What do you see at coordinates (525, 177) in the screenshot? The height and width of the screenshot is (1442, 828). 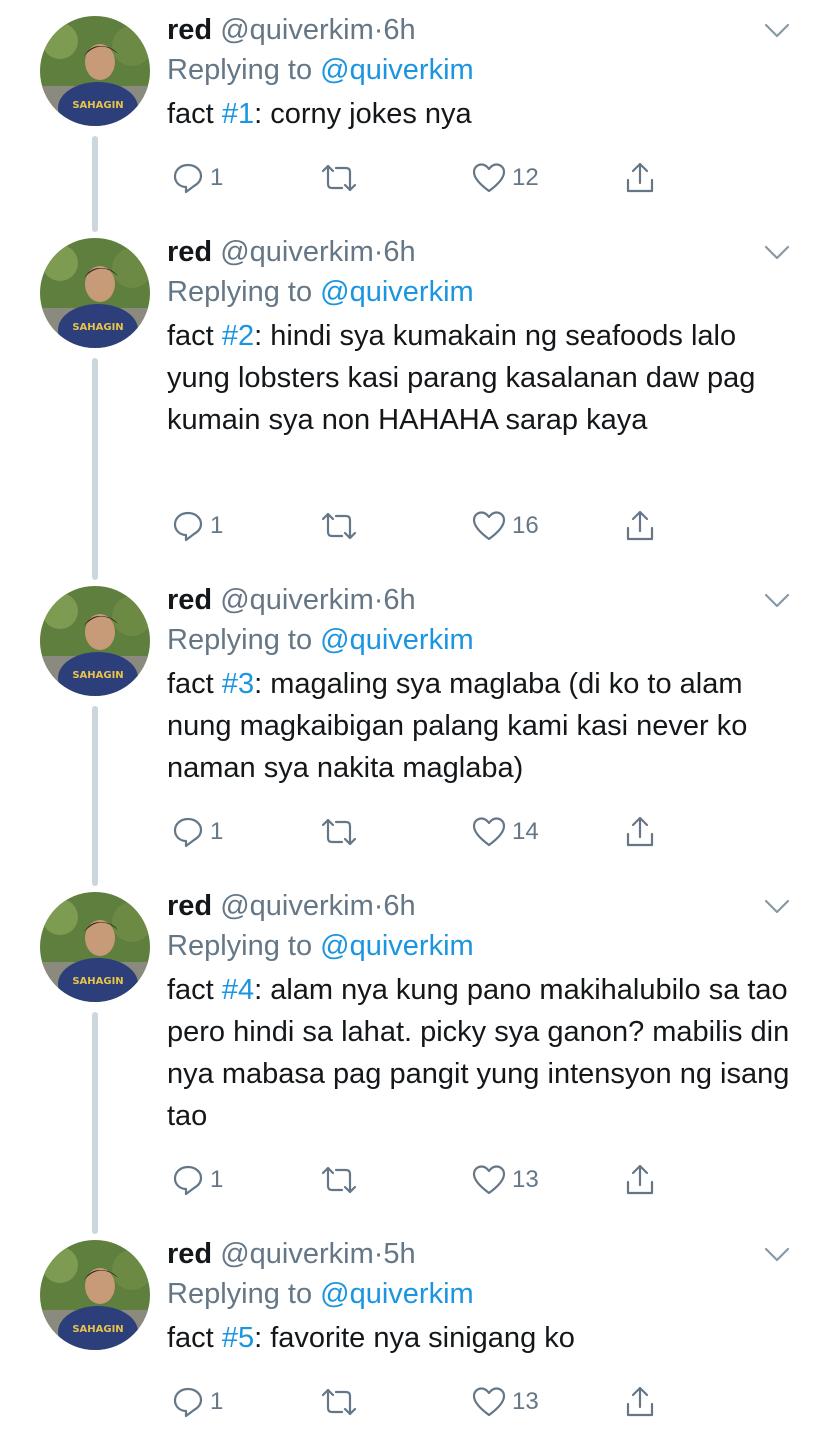 I see `like-count: 12` at bounding box center [525, 177].